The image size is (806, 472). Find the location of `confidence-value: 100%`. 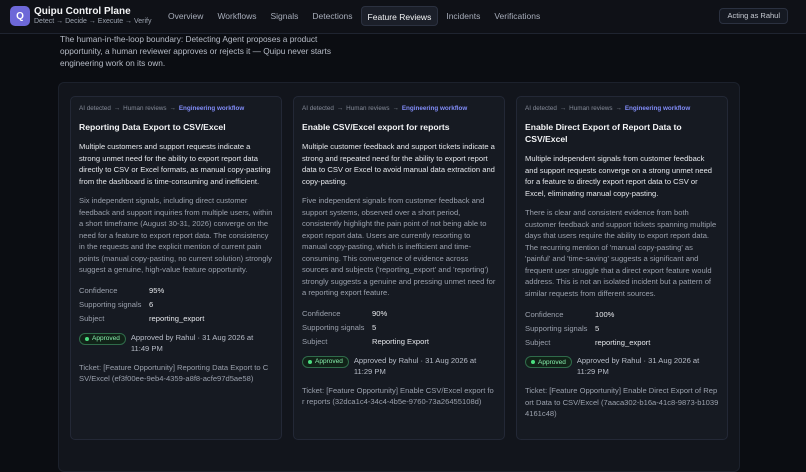

confidence-value: 100% is located at coordinates (605, 314).